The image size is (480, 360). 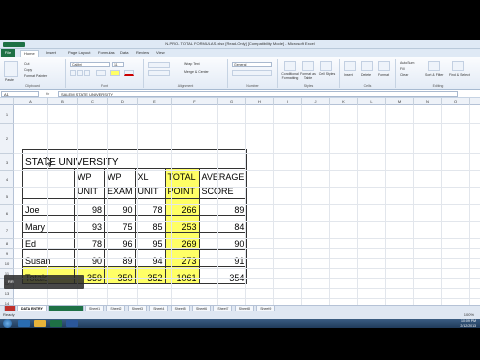 I want to click on tab-view: View, so click(x=160, y=53).